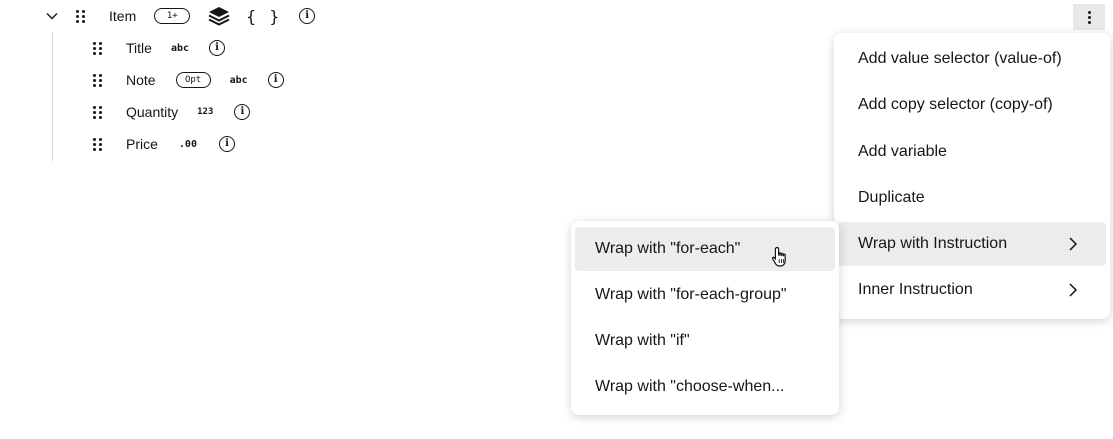  What do you see at coordinates (205, 112) in the screenshot?
I see `type-indicator: 123` at bounding box center [205, 112].